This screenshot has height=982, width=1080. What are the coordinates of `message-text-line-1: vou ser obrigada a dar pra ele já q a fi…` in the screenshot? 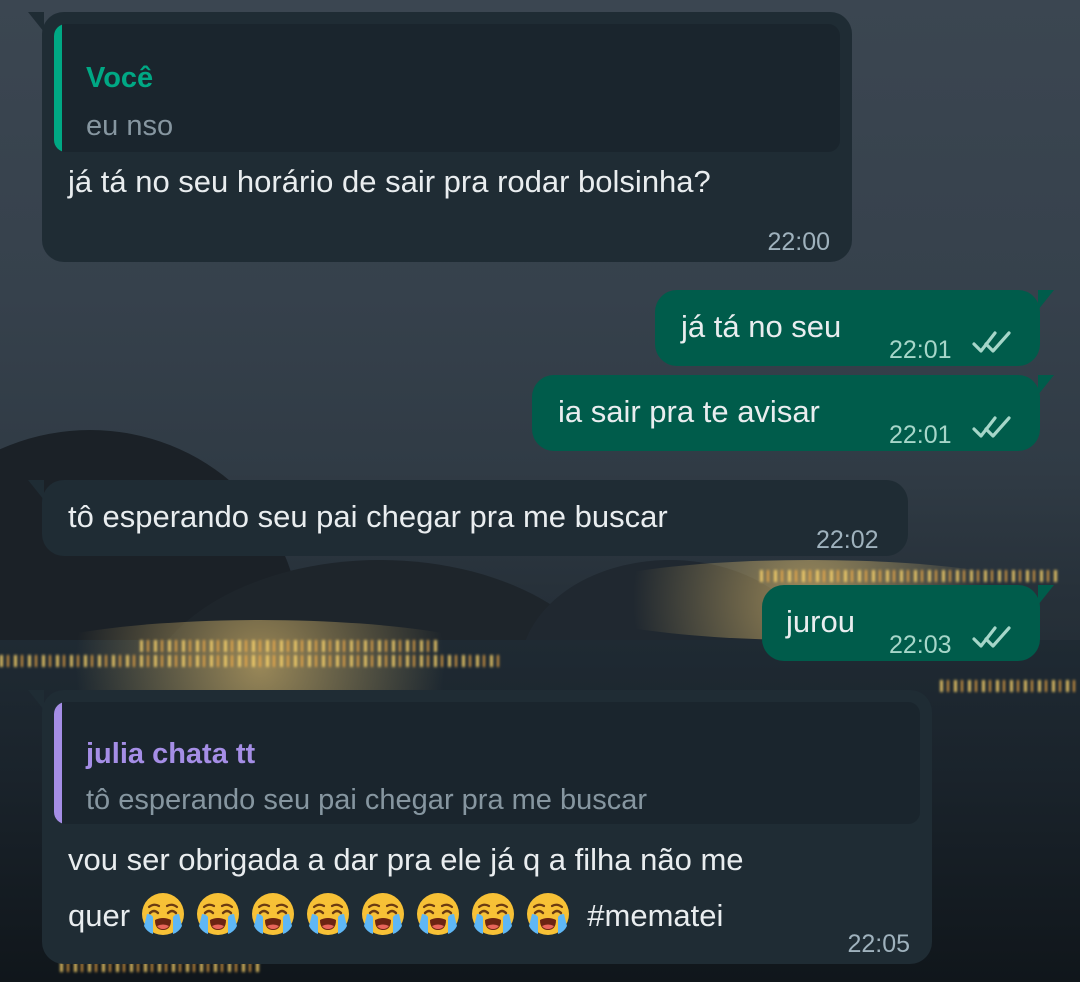 It's located at (406, 859).